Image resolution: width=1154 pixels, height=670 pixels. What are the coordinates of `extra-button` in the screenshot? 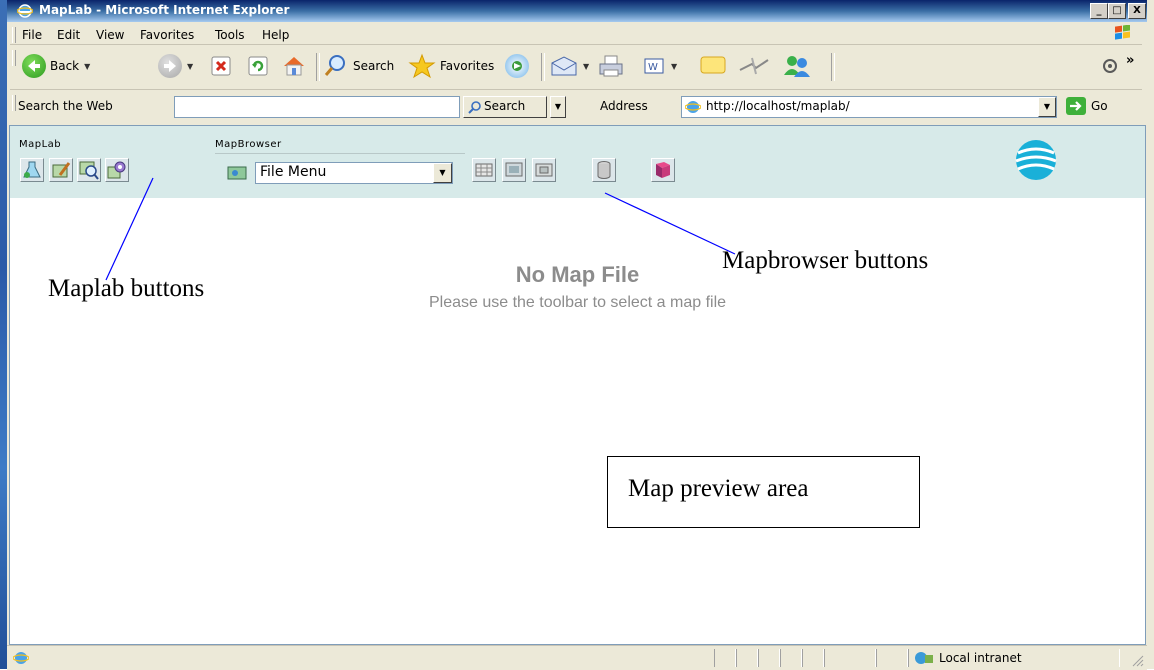 It's located at (1110, 66).